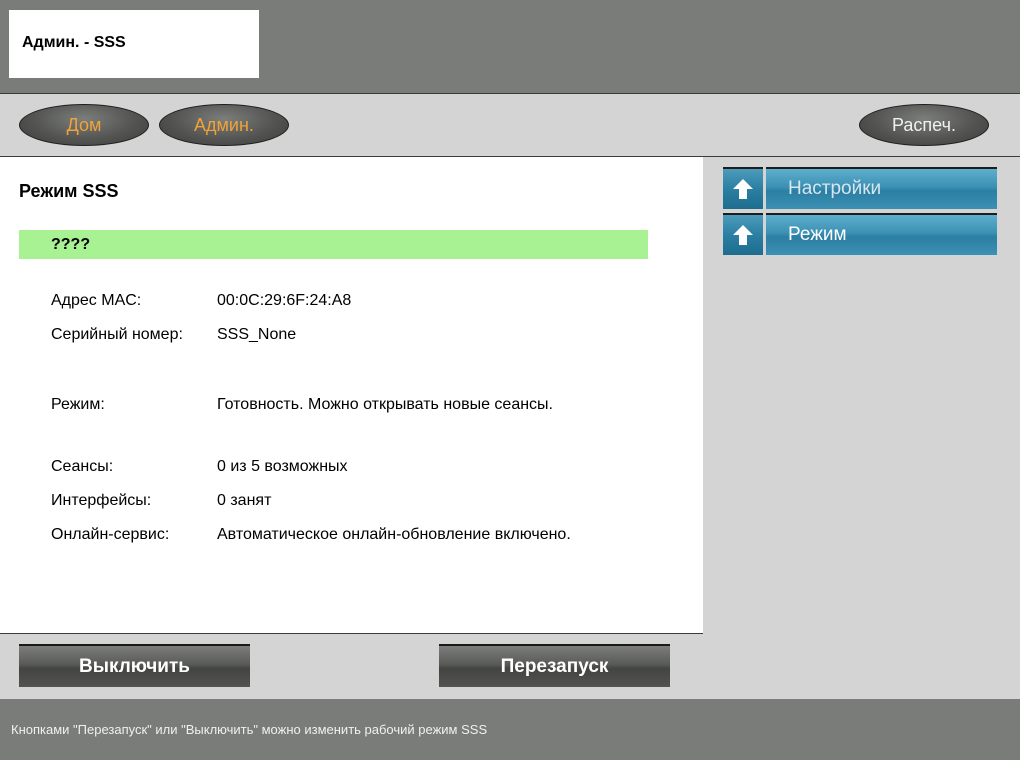  Describe the element at coordinates (257, 334) in the screenshot. I see `serial-value: SSS_None` at that location.